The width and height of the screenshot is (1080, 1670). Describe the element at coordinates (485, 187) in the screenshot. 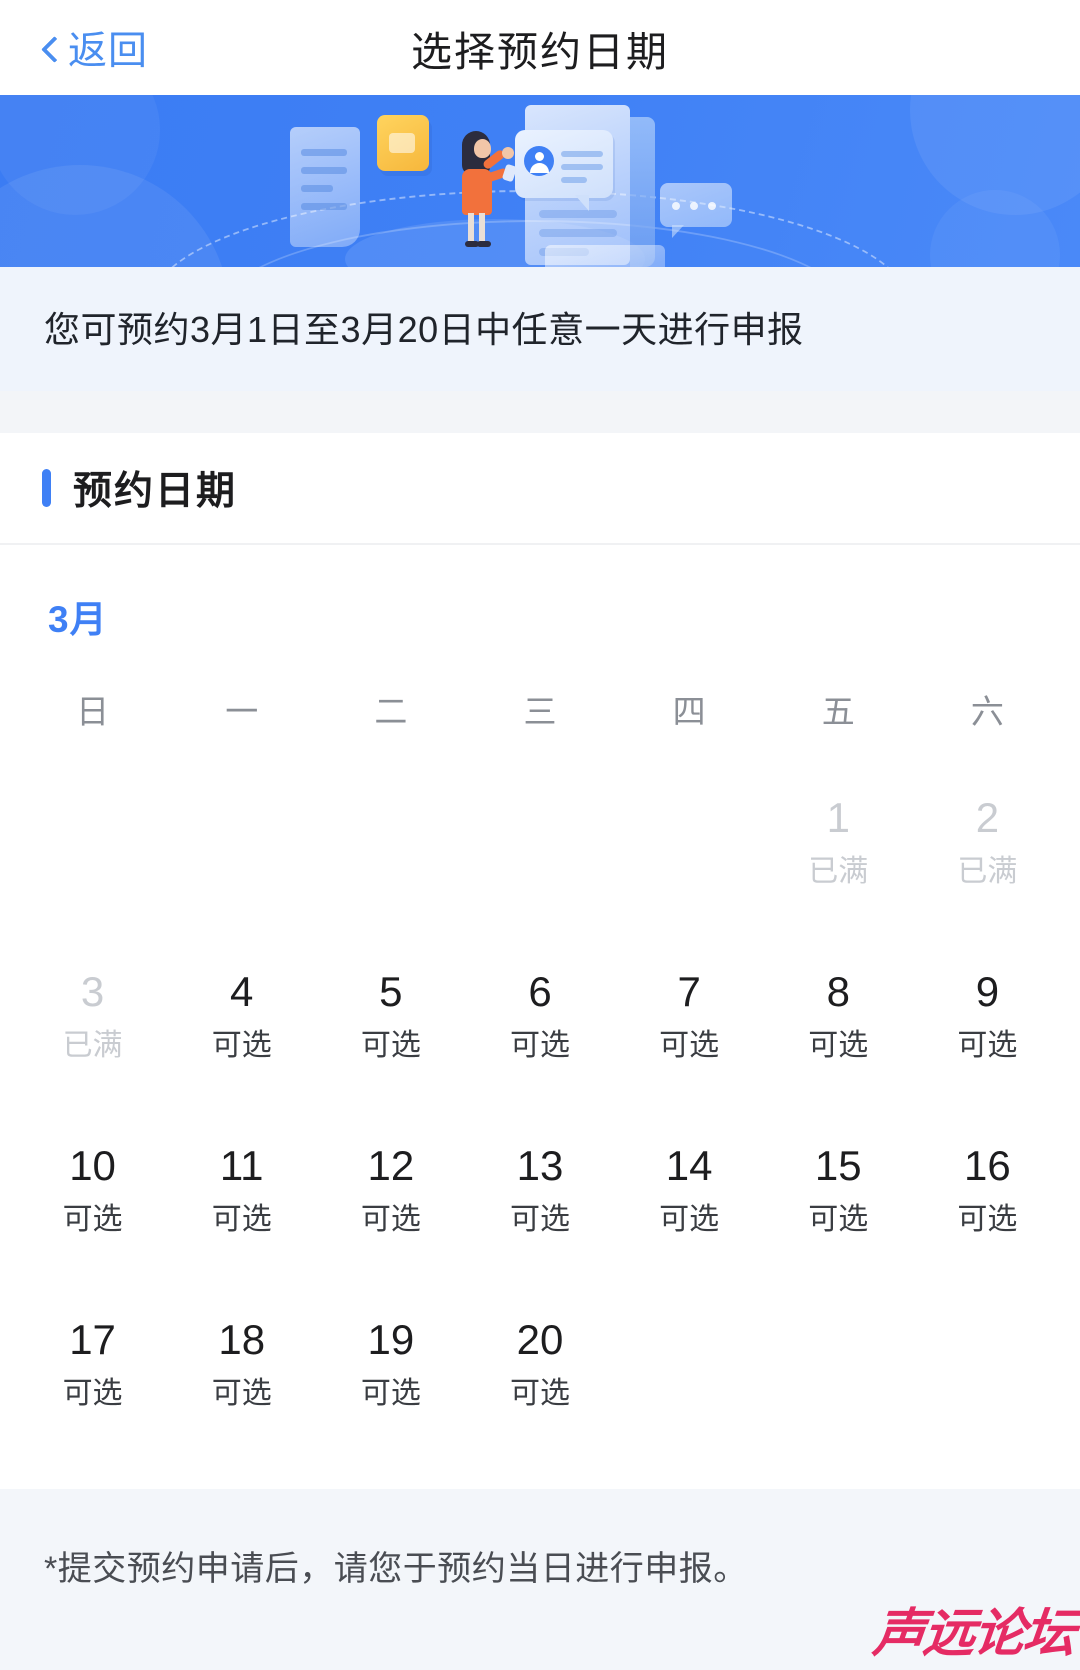

I see `person-illustration` at that location.